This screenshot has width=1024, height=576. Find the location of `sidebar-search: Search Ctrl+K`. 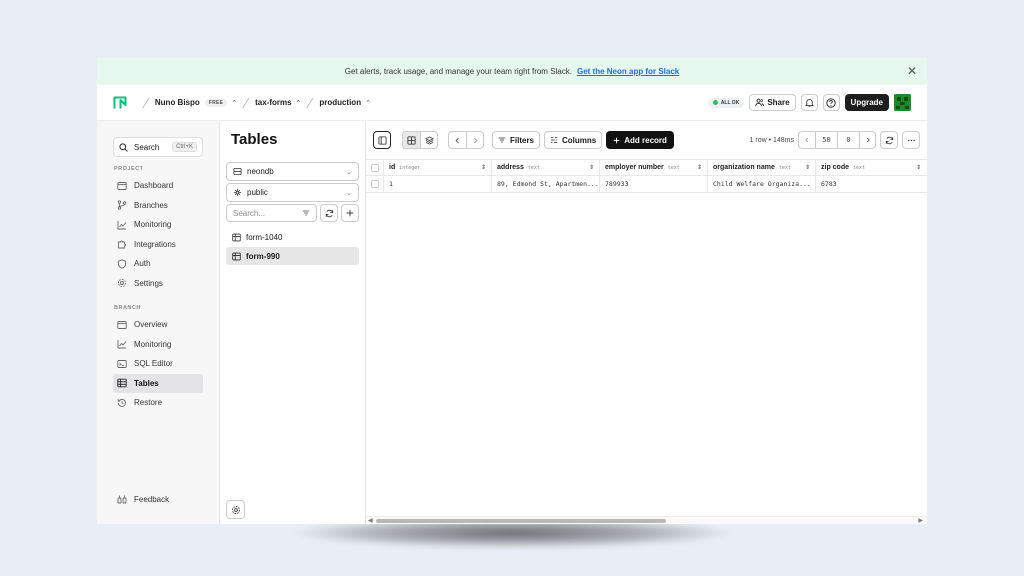

sidebar-search: Search Ctrl+K is located at coordinates (158, 147).